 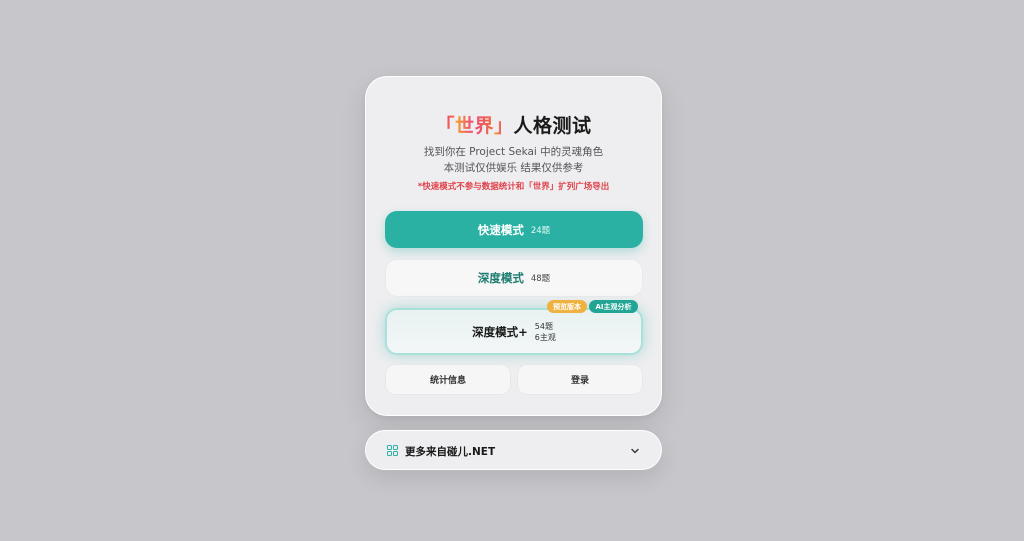 What do you see at coordinates (552, 126) in the screenshot?
I see `title-text: 人格测试` at bounding box center [552, 126].